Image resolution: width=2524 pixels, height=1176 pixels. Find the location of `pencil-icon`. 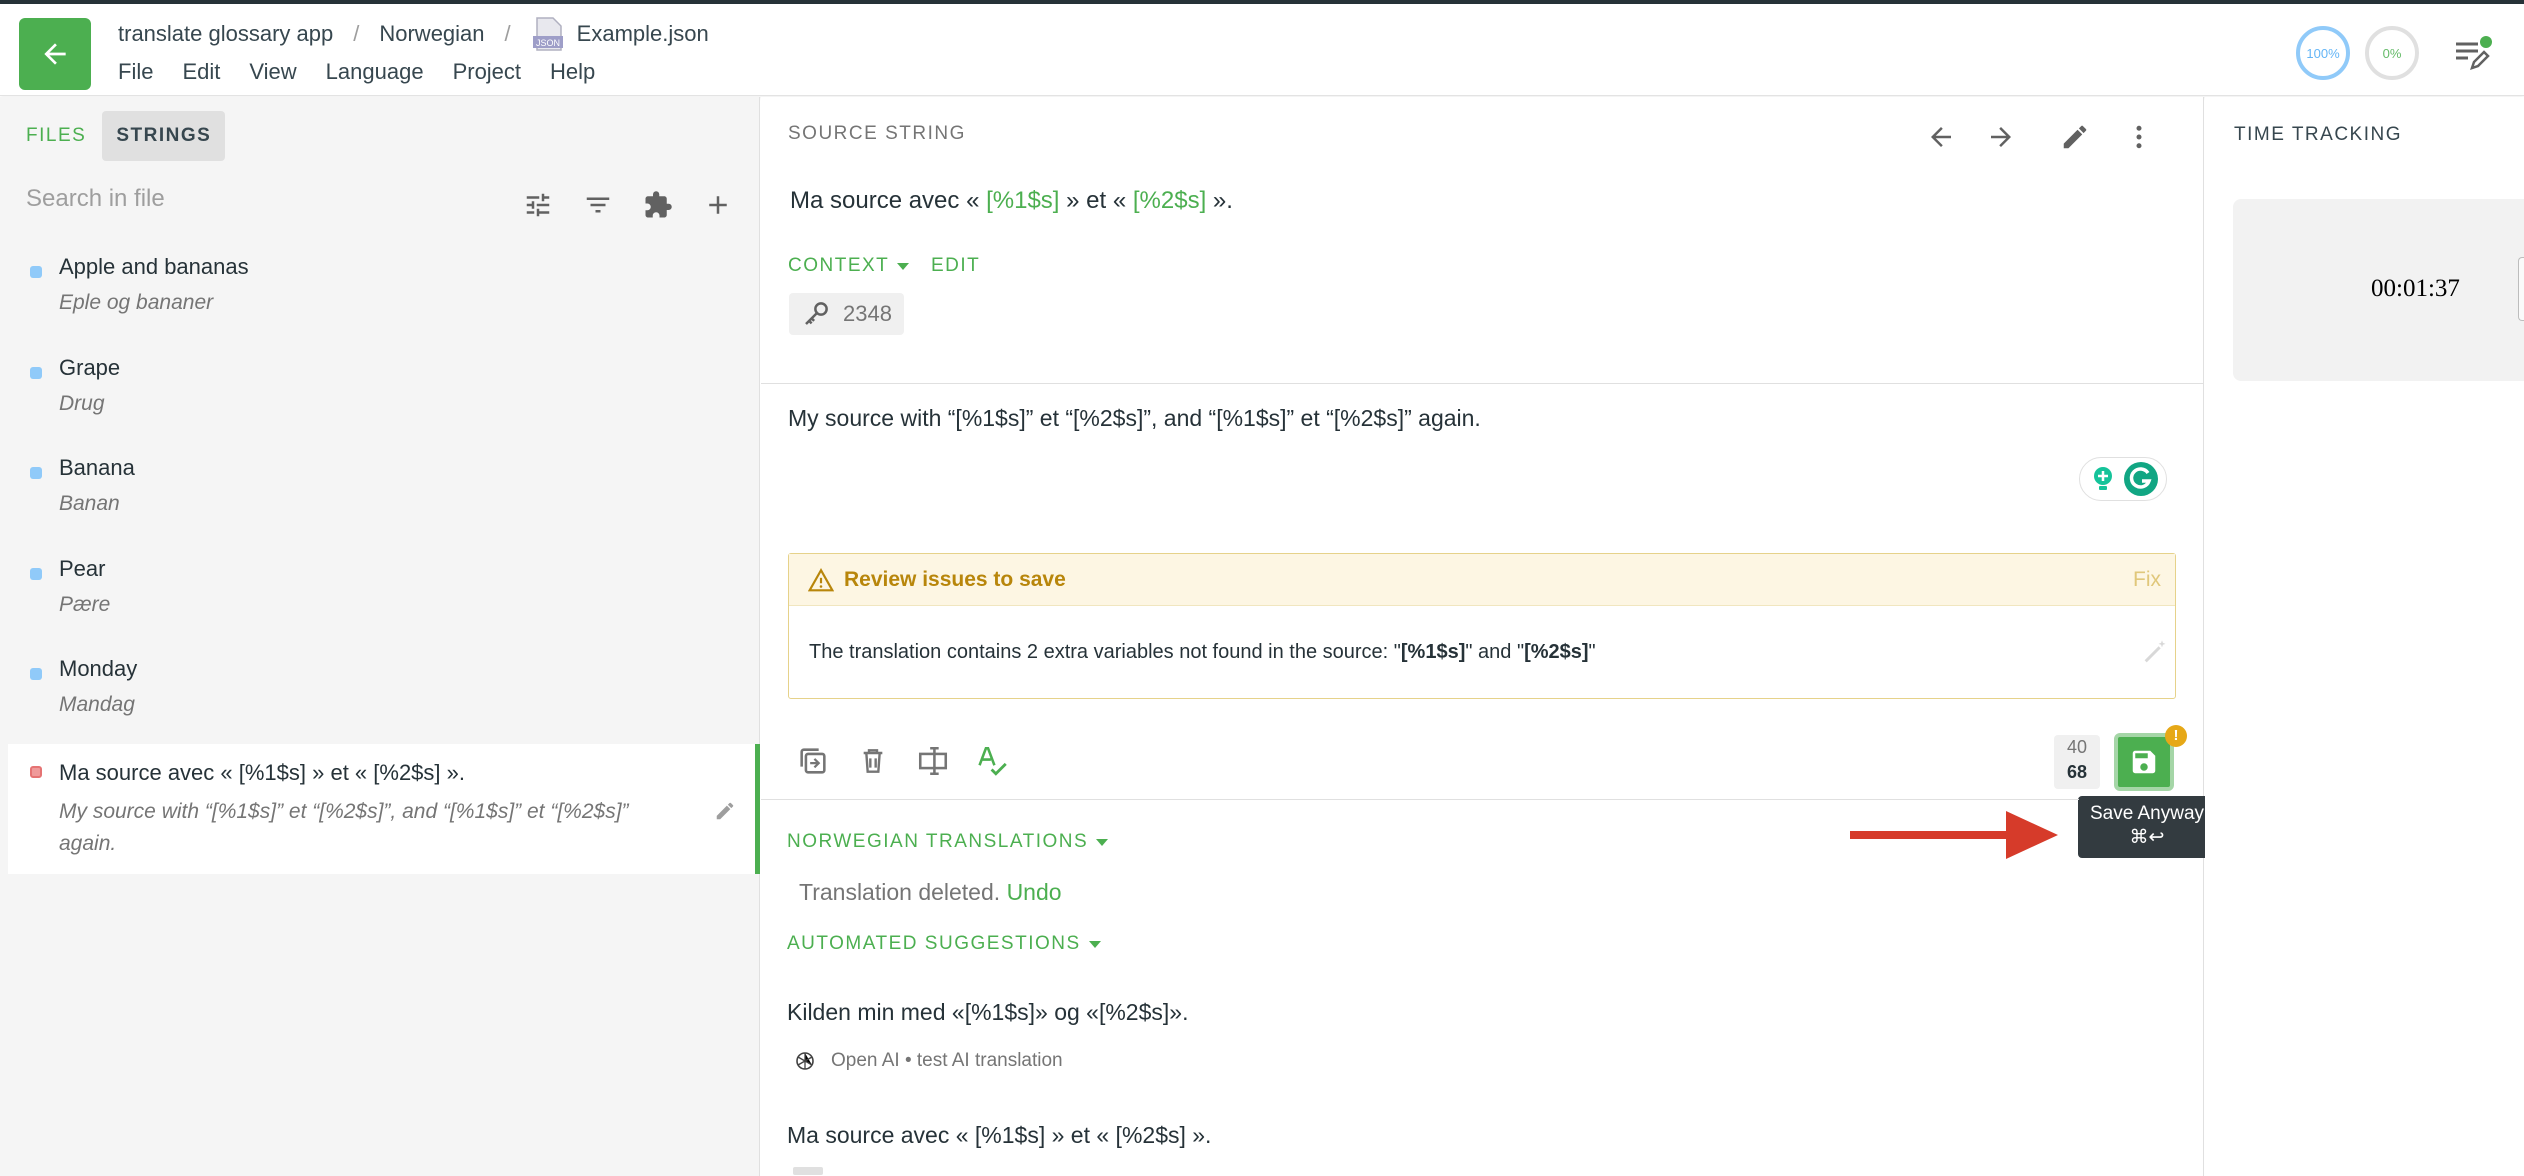

pencil-icon is located at coordinates (2075, 137).